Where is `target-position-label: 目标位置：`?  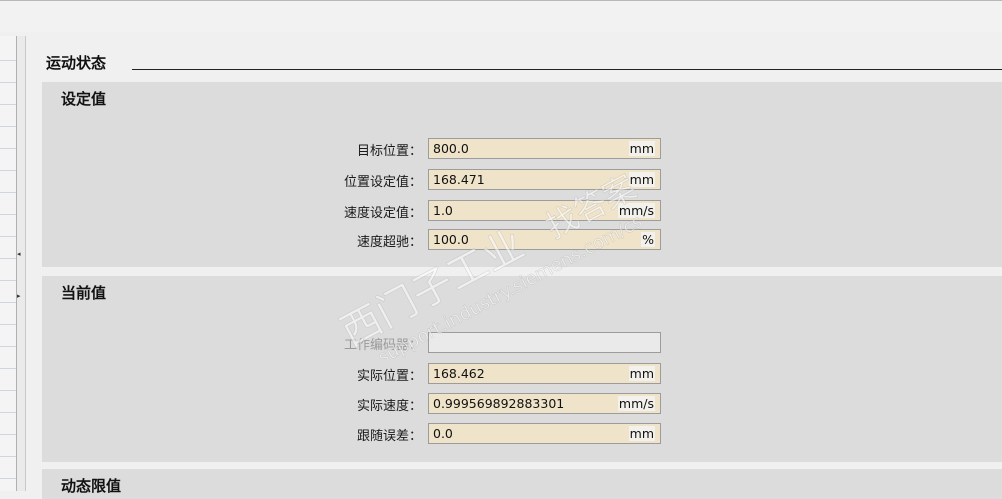
target-position-label: 目标位置： is located at coordinates (389, 151).